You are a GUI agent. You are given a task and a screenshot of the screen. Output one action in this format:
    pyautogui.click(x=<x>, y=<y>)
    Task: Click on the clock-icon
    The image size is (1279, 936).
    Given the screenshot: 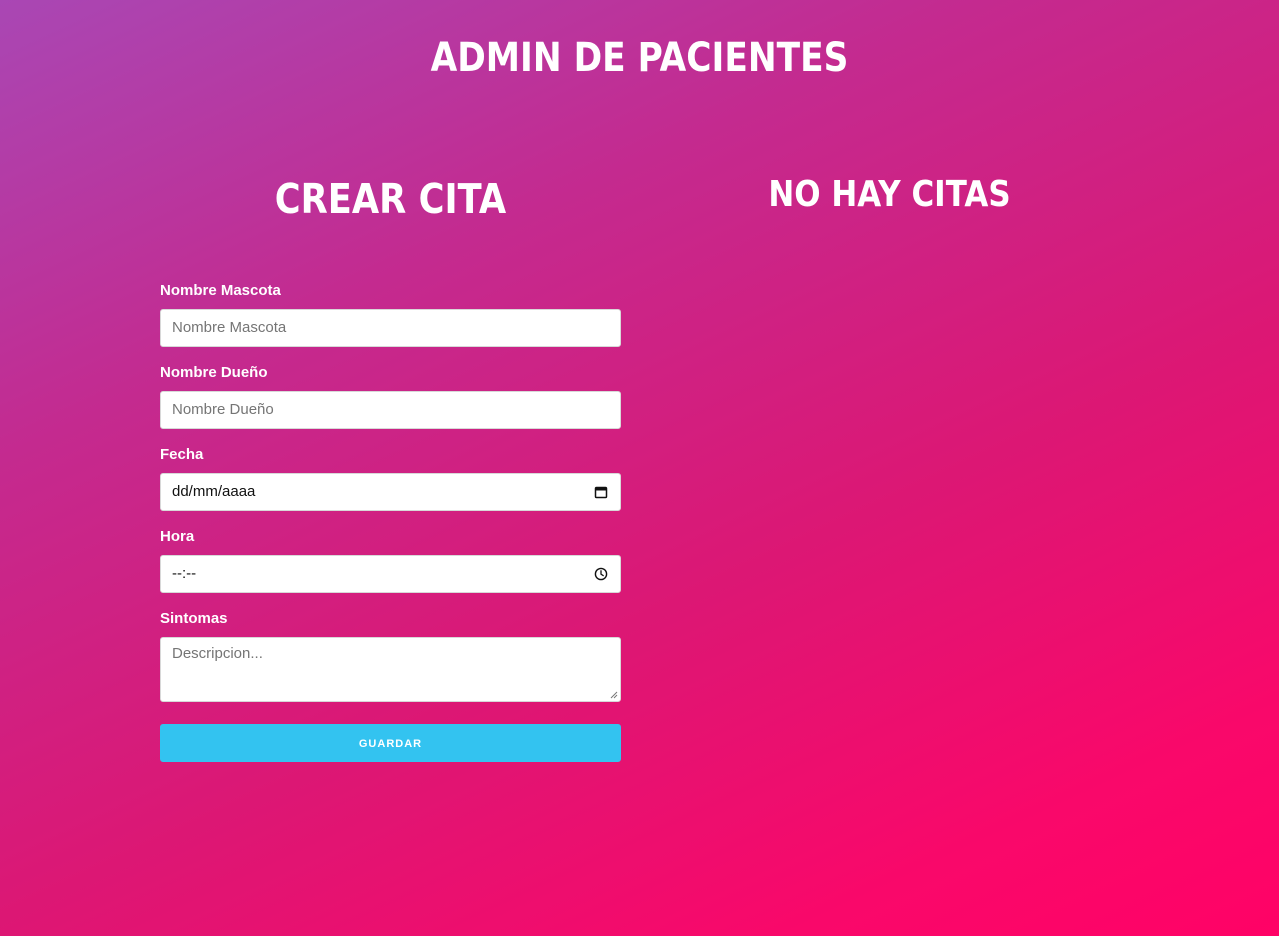 What is the action you would take?
    pyautogui.click(x=601, y=574)
    